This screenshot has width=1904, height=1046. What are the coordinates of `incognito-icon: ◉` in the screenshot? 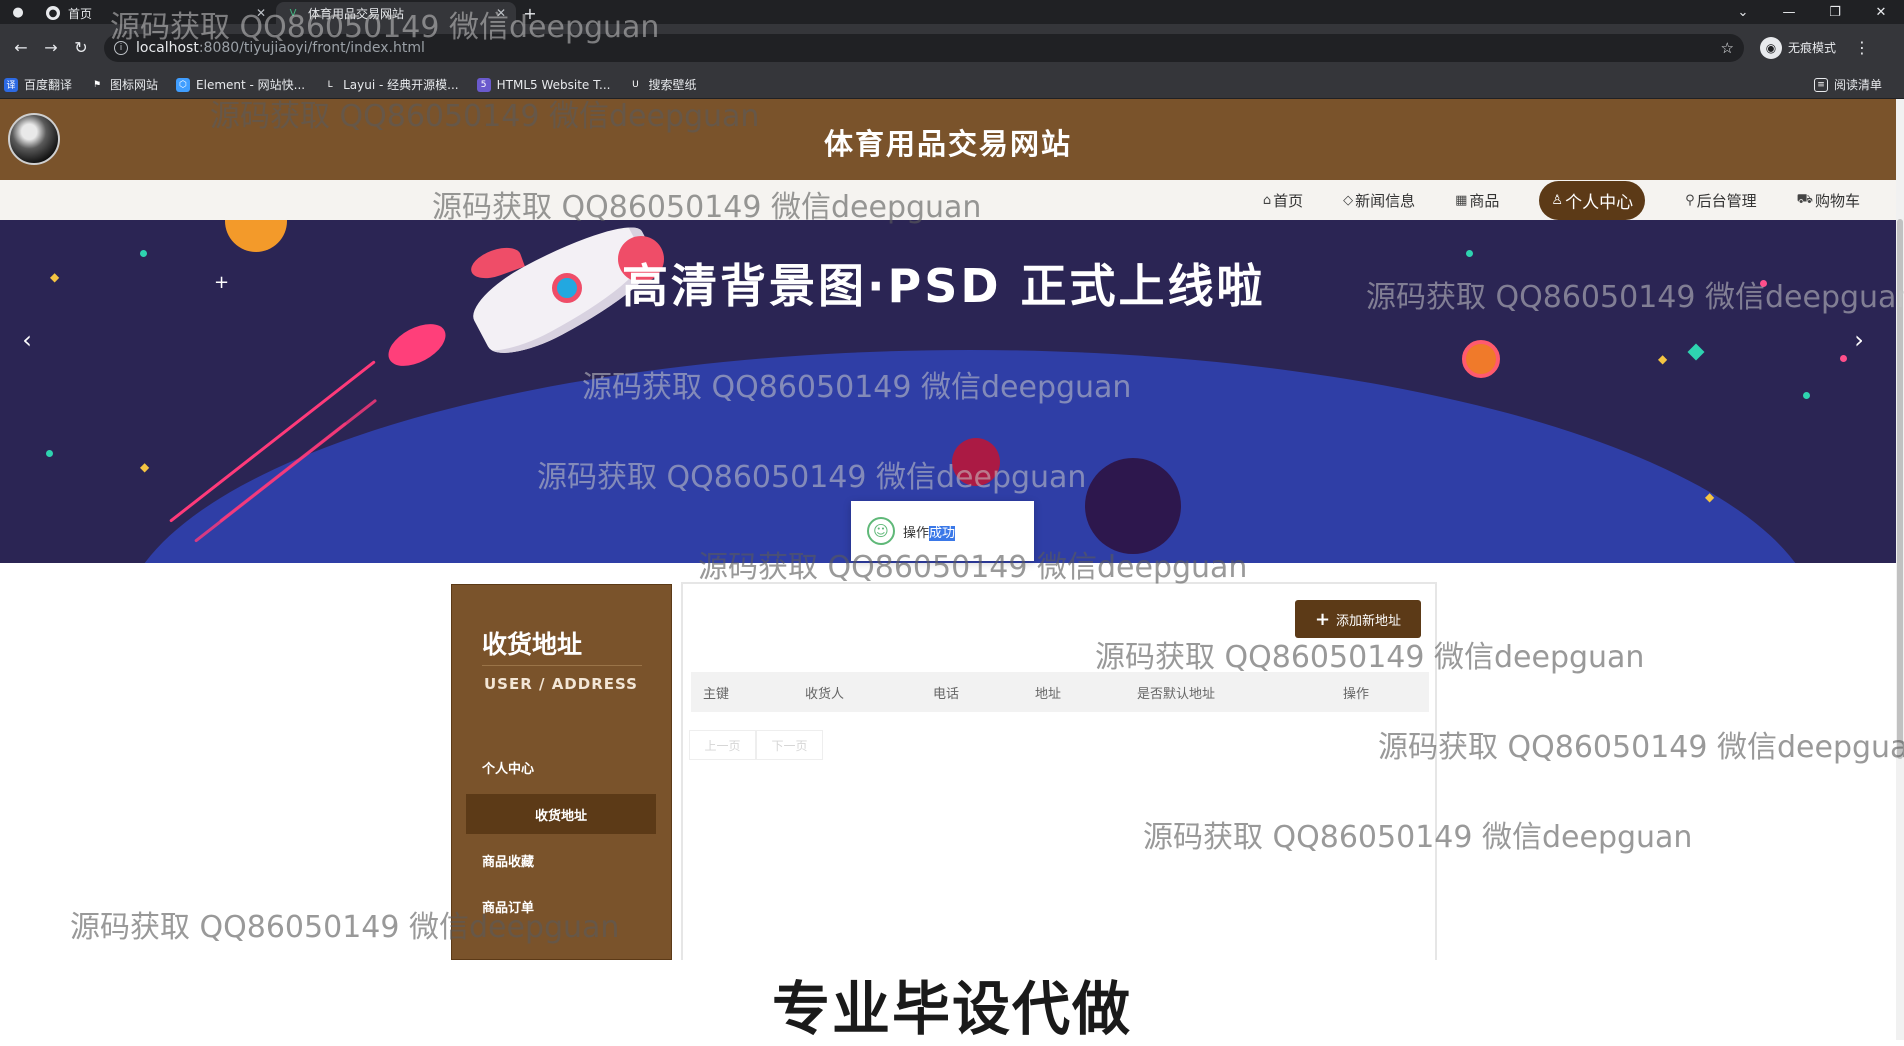 It's located at (1771, 47).